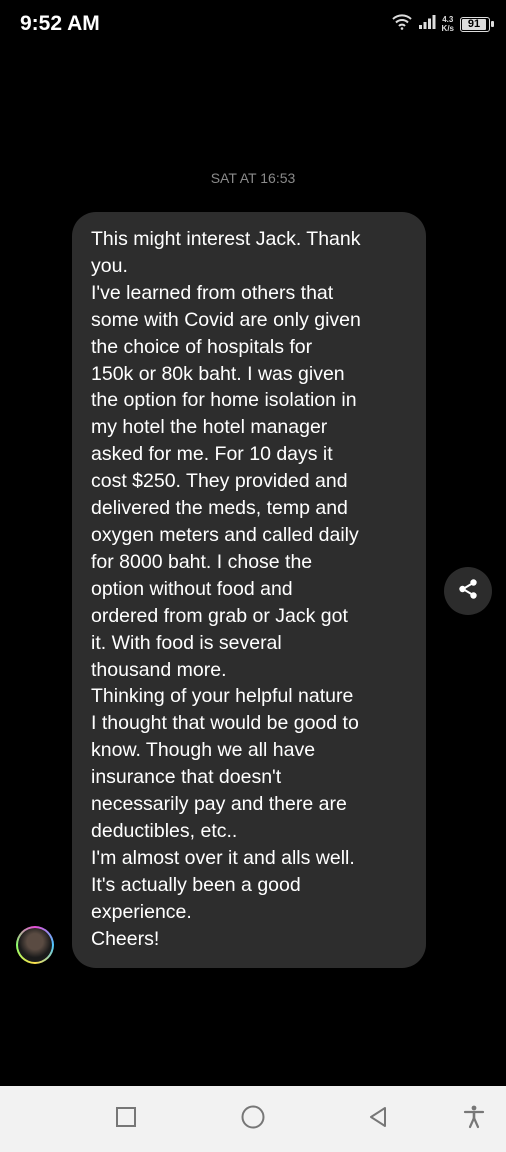  What do you see at coordinates (60, 23) in the screenshot?
I see `status-time: 9:52 AM` at bounding box center [60, 23].